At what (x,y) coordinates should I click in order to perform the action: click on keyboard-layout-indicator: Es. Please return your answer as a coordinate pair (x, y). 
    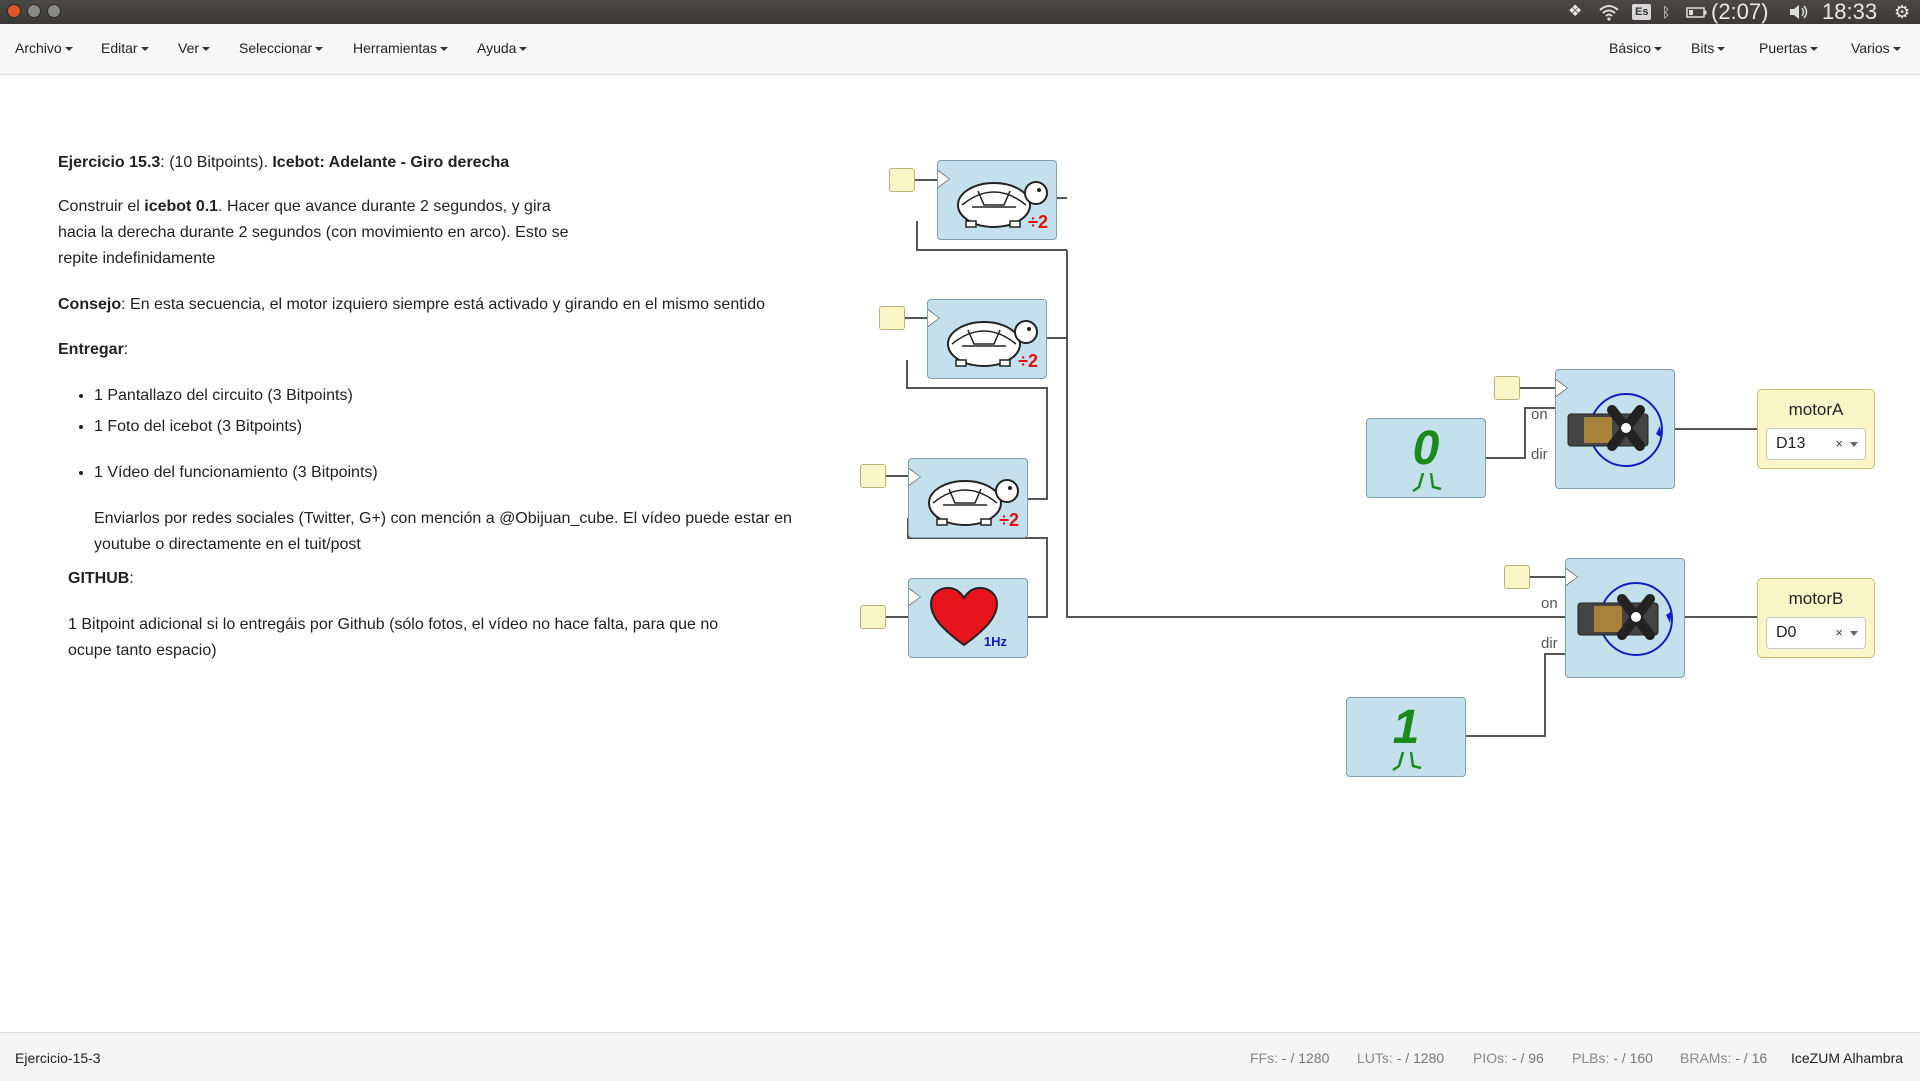
    Looking at the image, I should click on (1642, 12).